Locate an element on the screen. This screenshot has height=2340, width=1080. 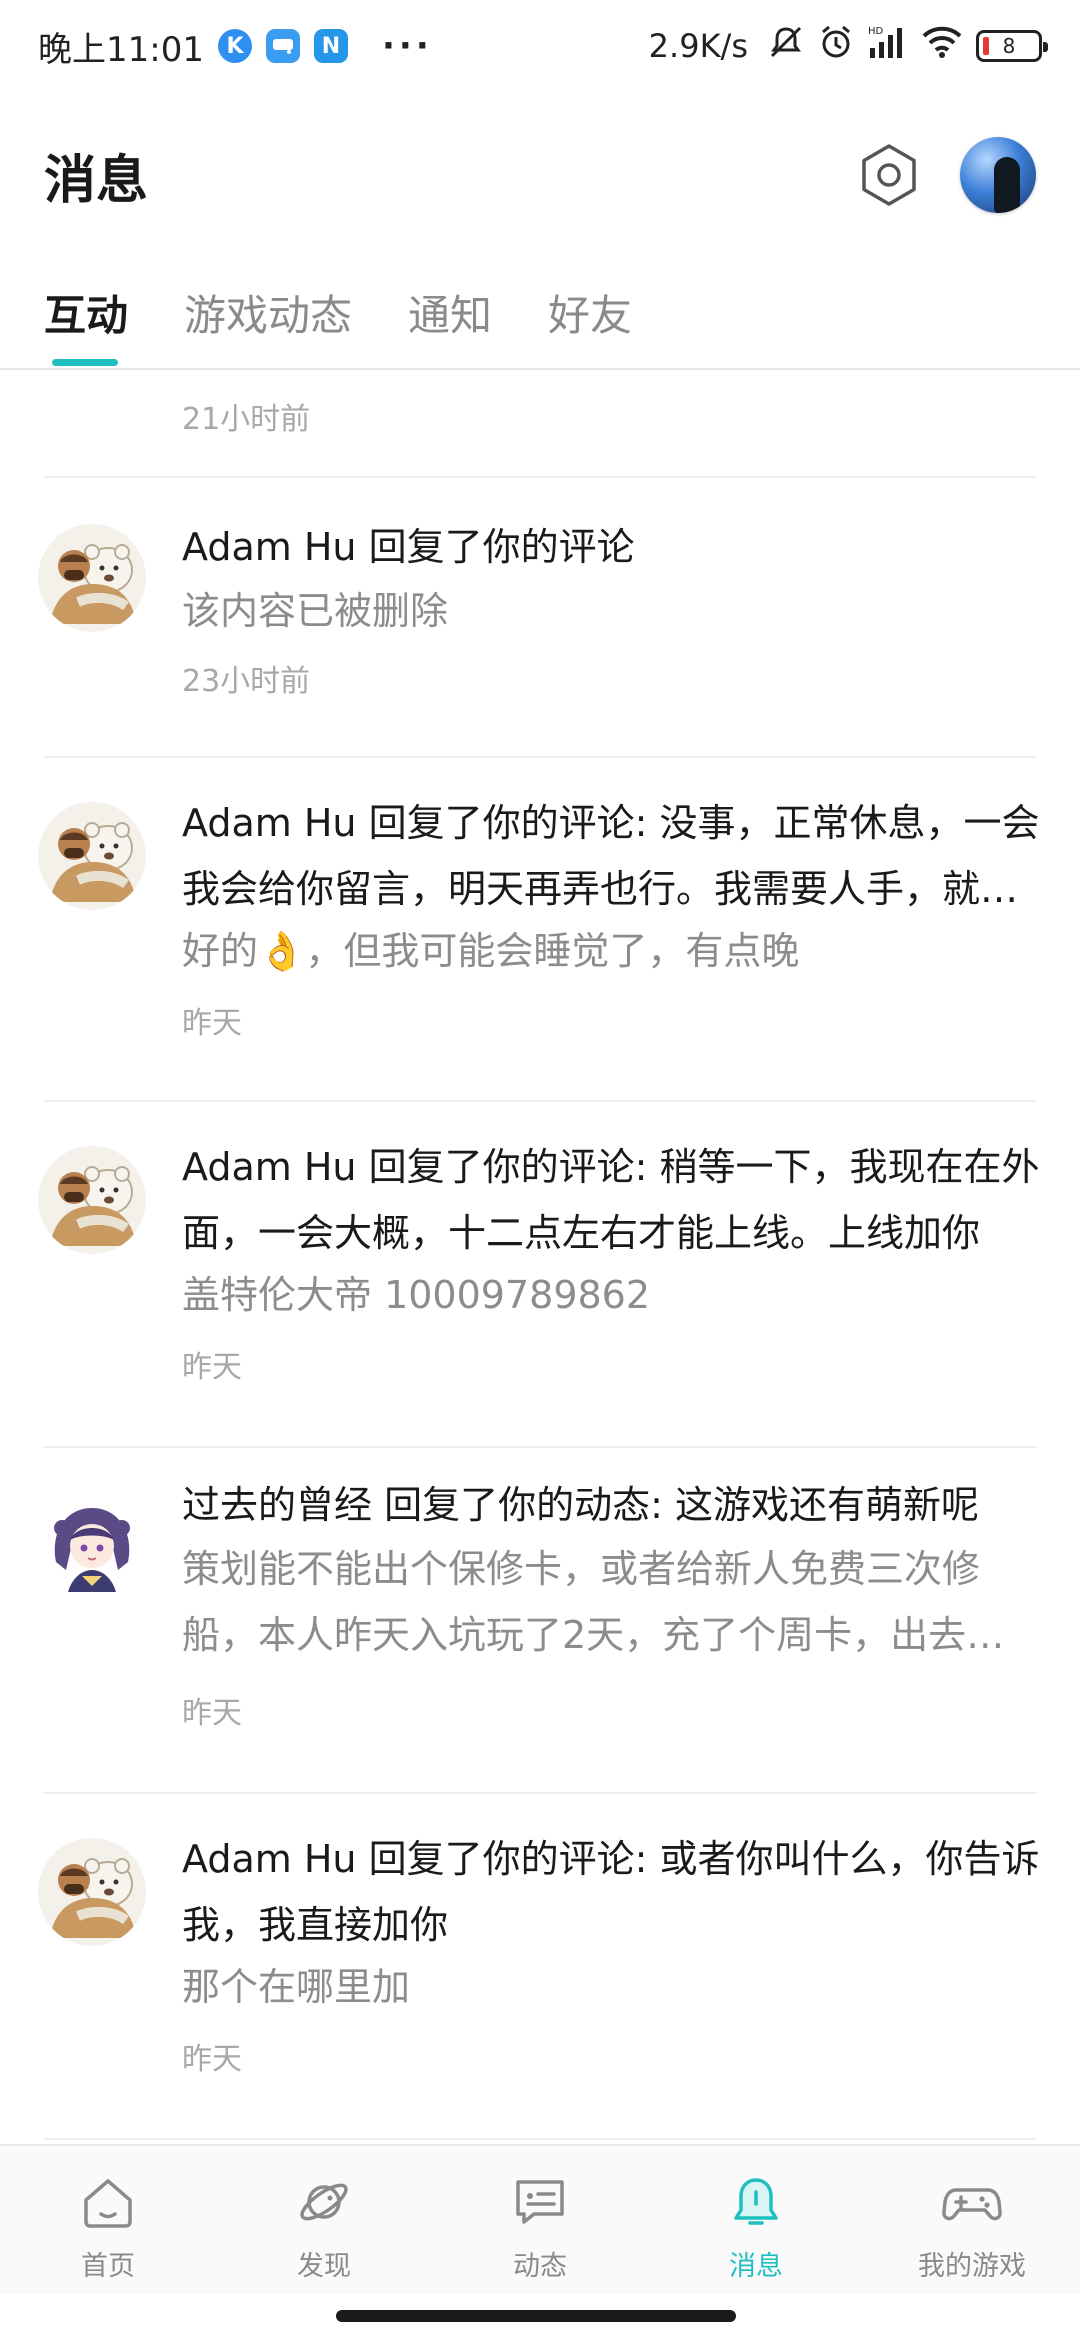
battery-icon: 8 is located at coordinates (1012, 46).